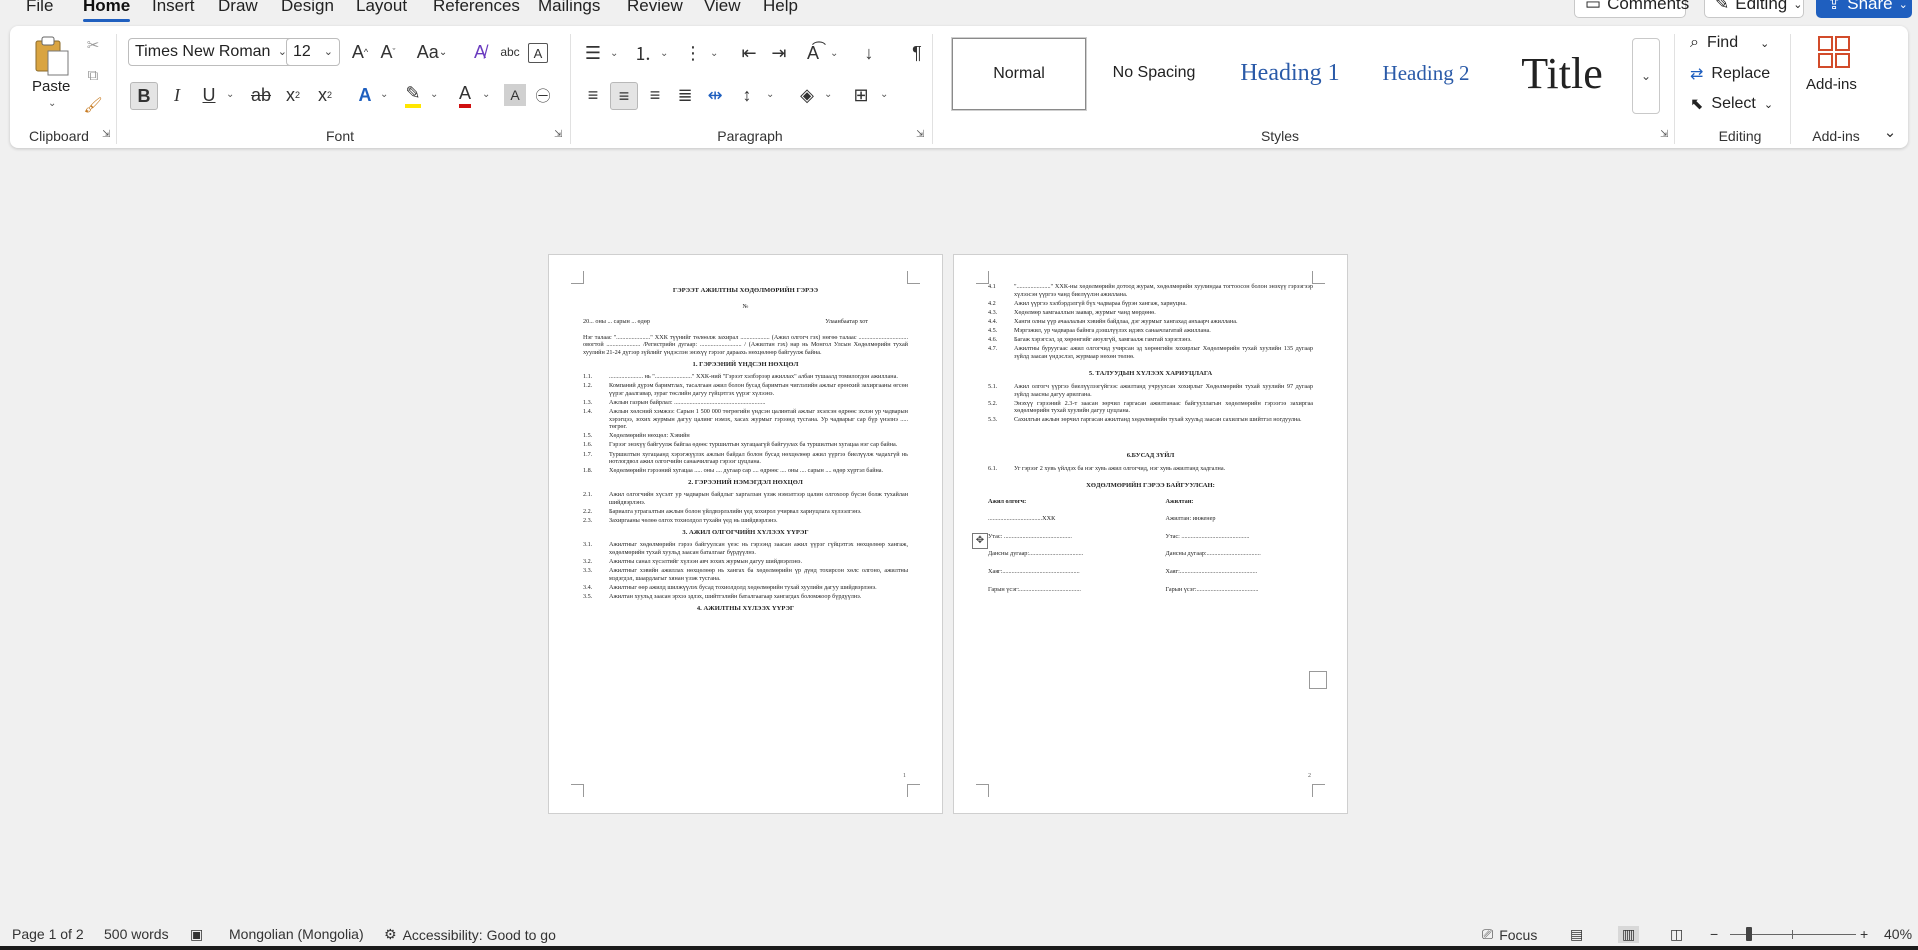 This screenshot has width=1918, height=950. Describe the element at coordinates (655, 95) in the screenshot. I see `align-right-icon: ≡` at that location.